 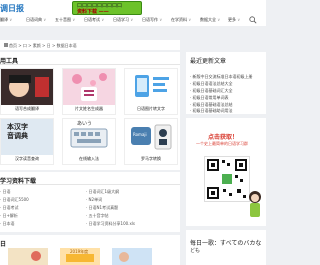 I want to click on nav-item-data: 数据大全 ∨, so click(x=210, y=20).